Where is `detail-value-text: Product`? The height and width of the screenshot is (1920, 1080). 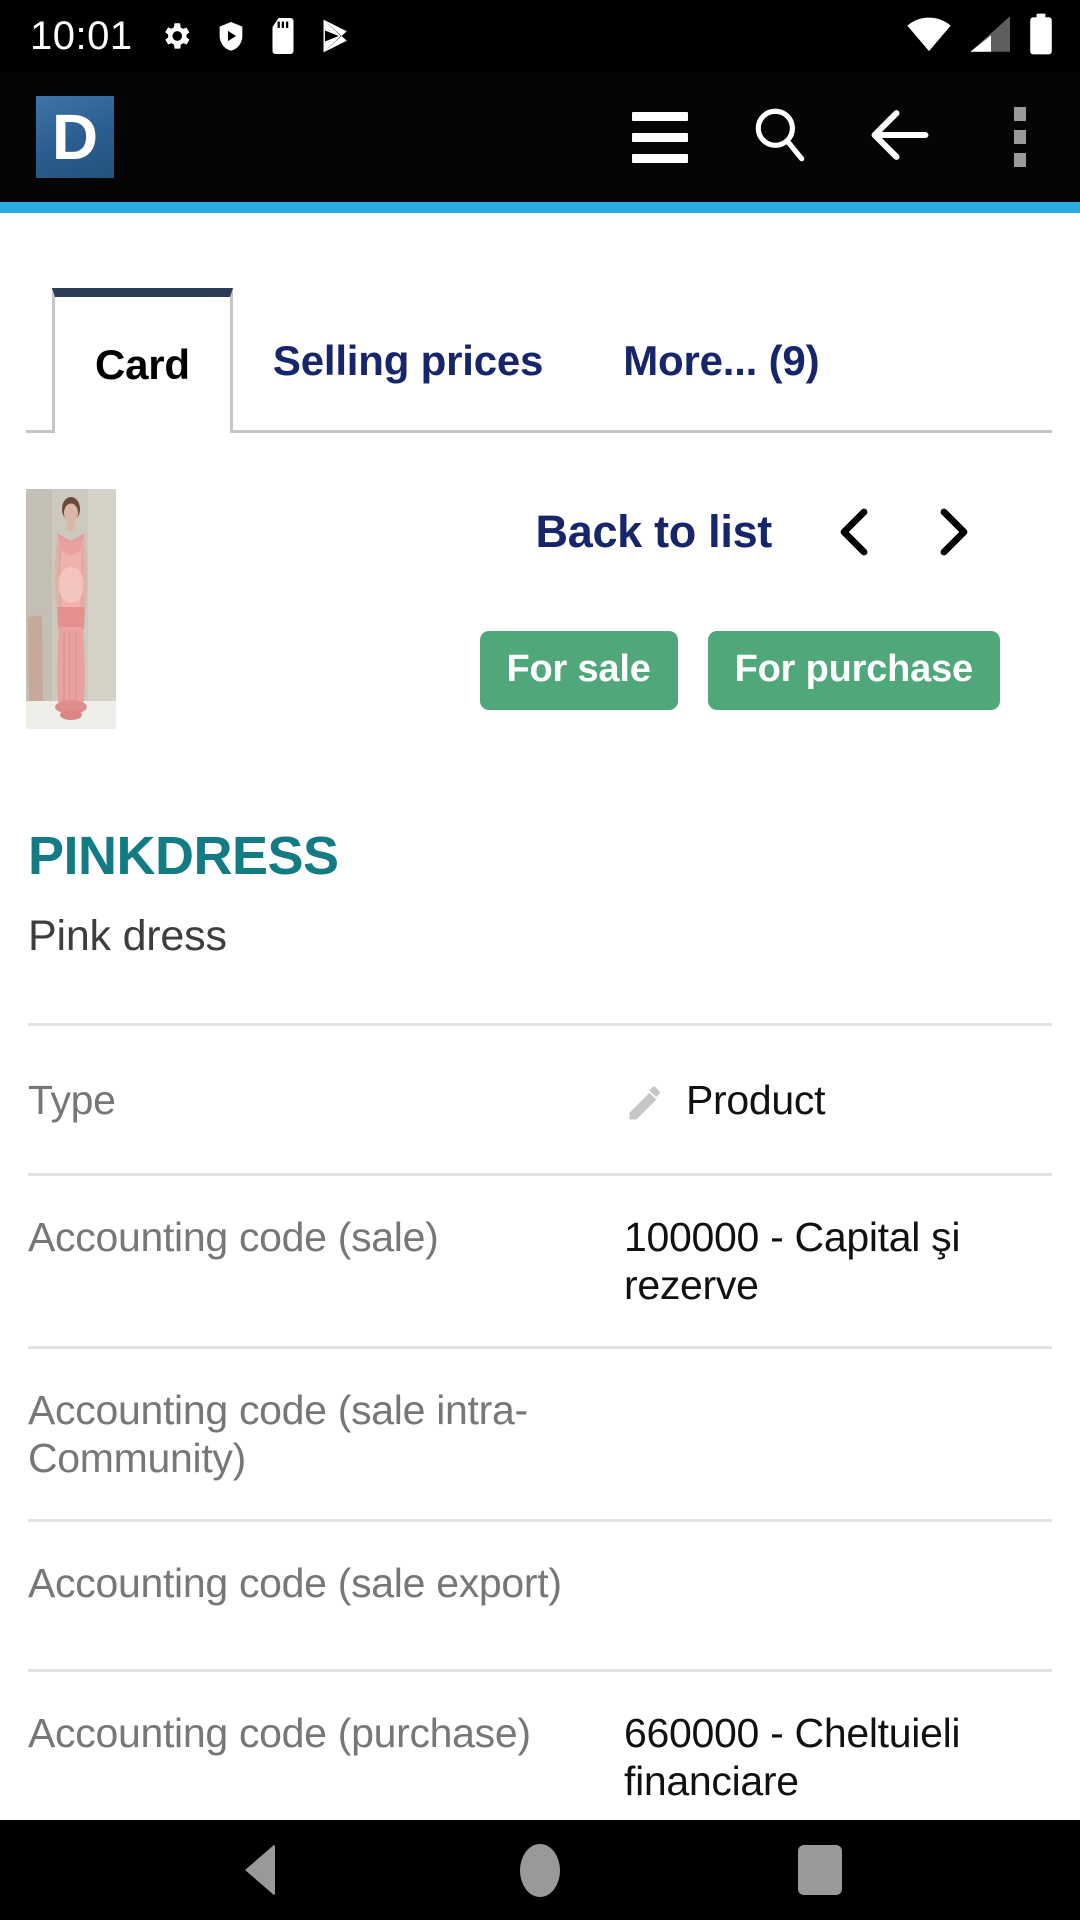
detail-value-text: Product is located at coordinates (756, 1099).